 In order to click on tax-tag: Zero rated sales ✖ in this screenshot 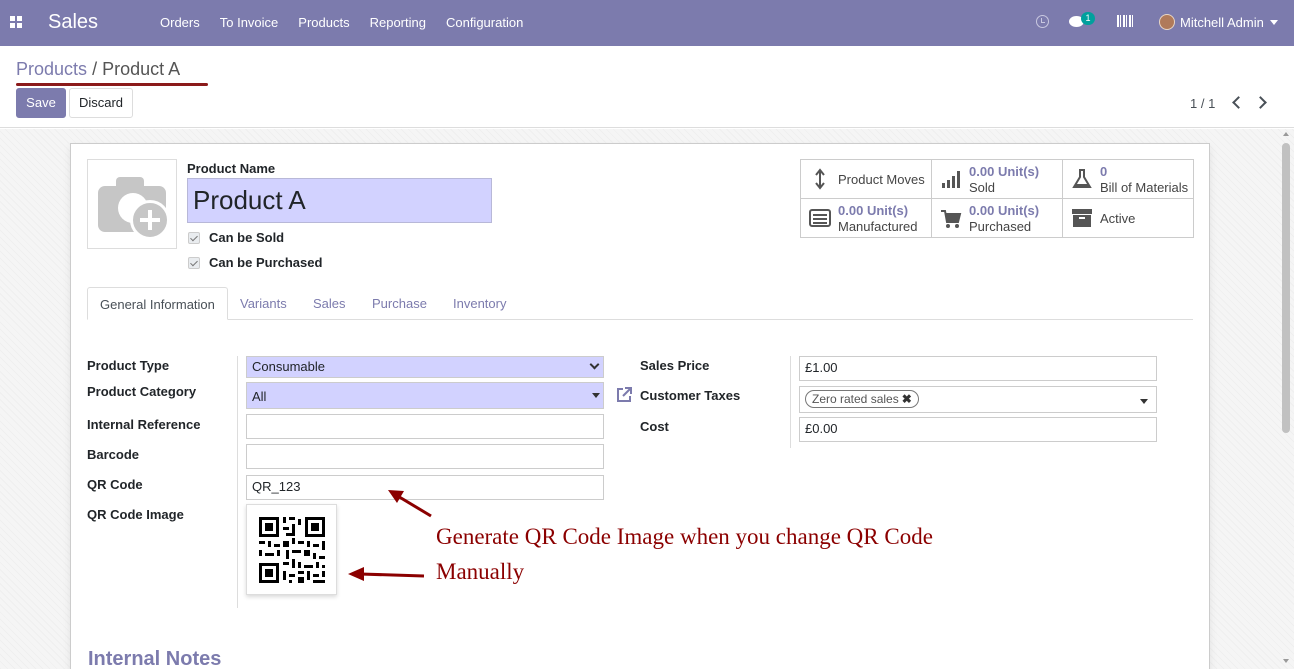, I will do `click(862, 399)`.